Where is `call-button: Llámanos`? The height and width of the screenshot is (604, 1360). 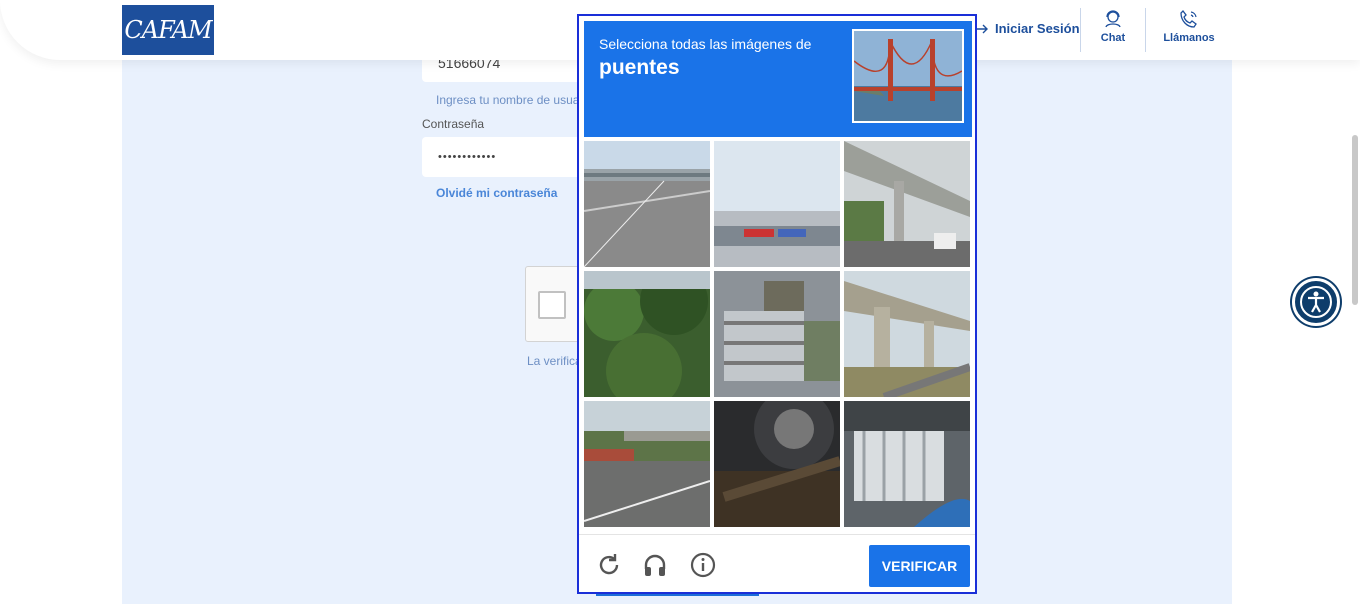
call-button: Llámanos is located at coordinates (1189, 26).